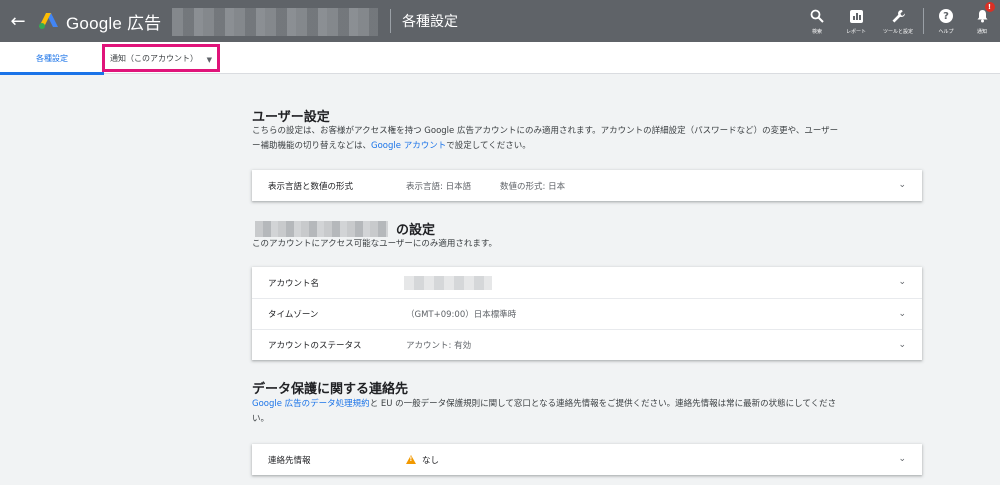  I want to click on google-ads-logo: Google 広告, so click(99, 21).